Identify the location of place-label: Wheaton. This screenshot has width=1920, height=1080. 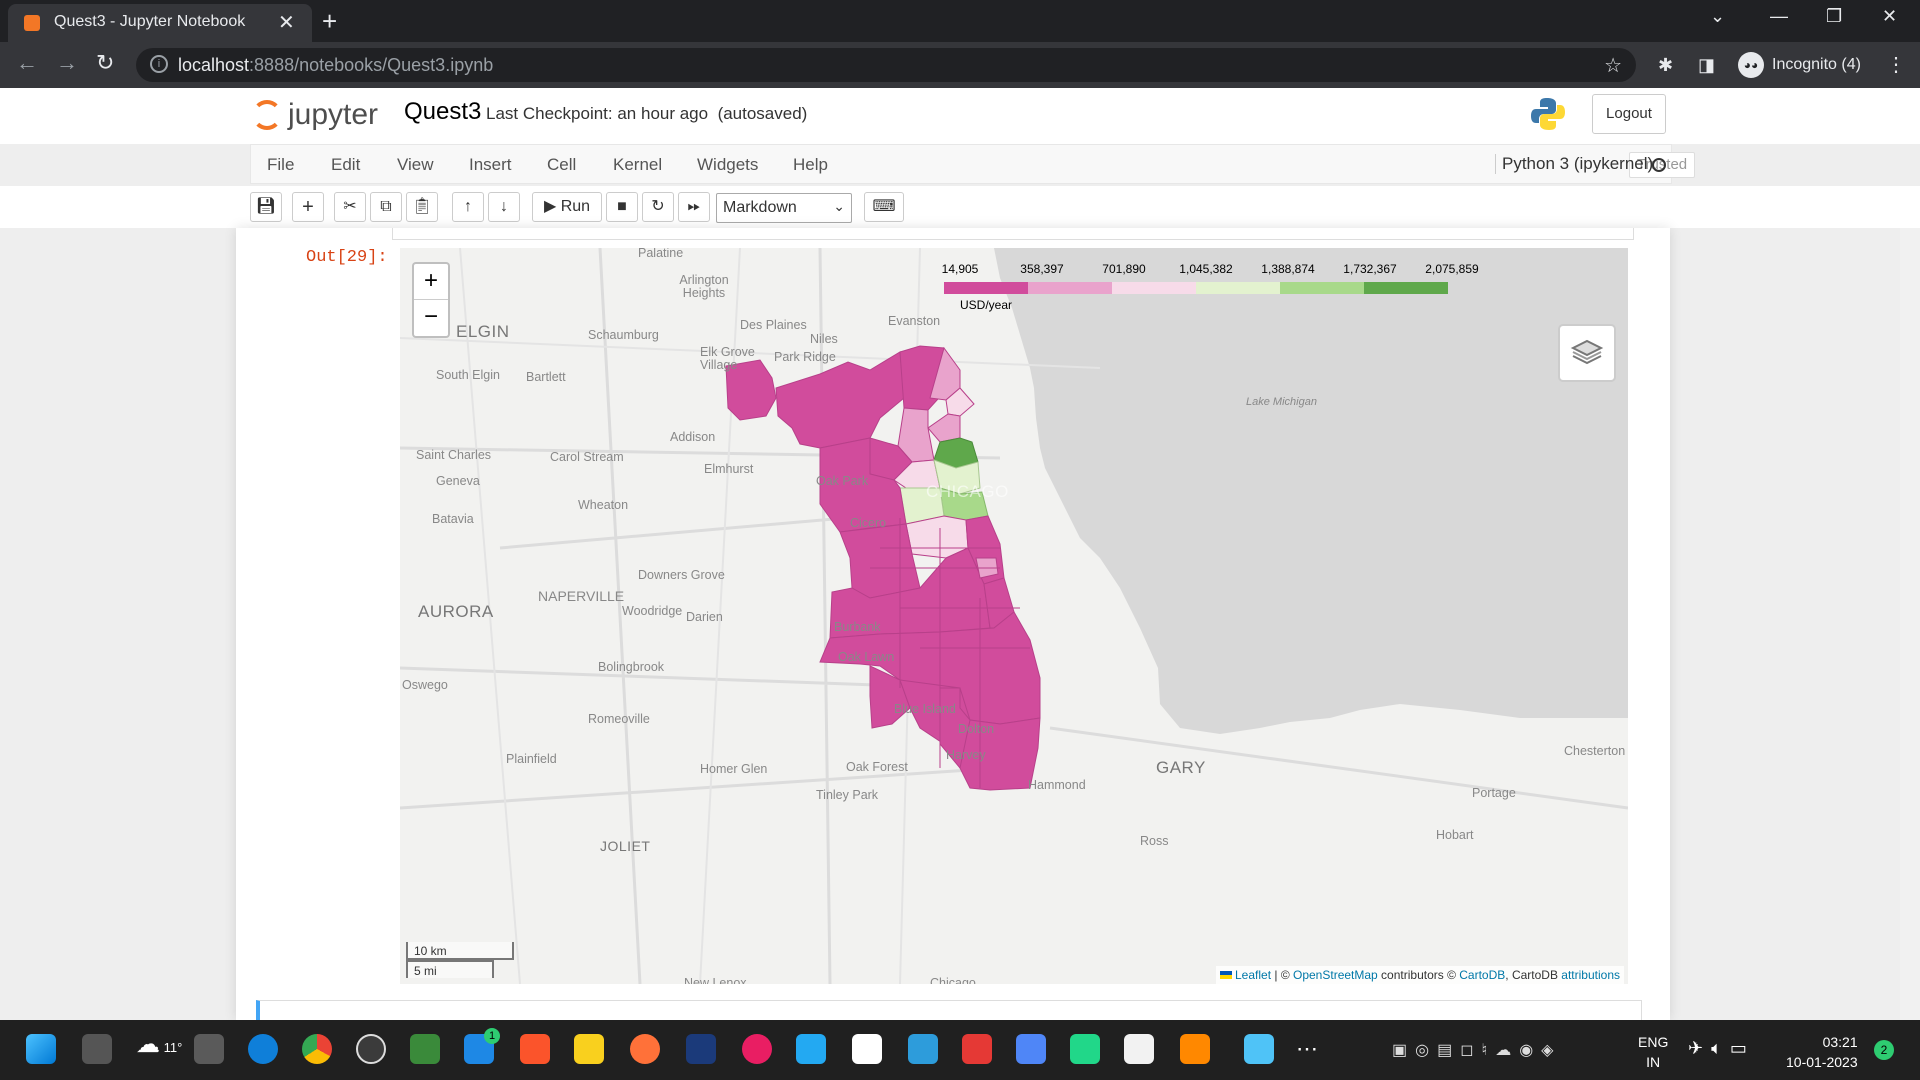
(603, 505).